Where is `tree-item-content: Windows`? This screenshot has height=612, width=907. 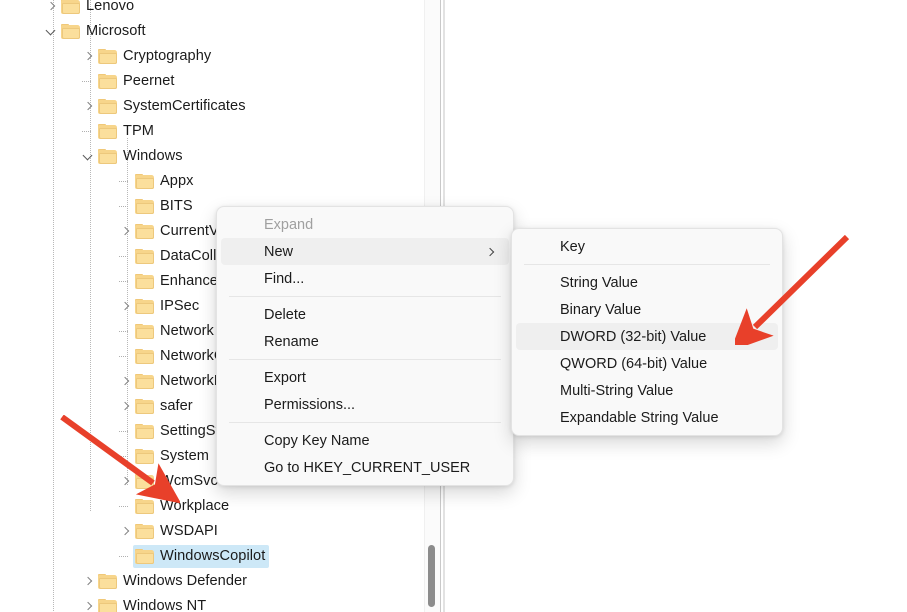 tree-item-content: Windows is located at coordinates (132, 156).